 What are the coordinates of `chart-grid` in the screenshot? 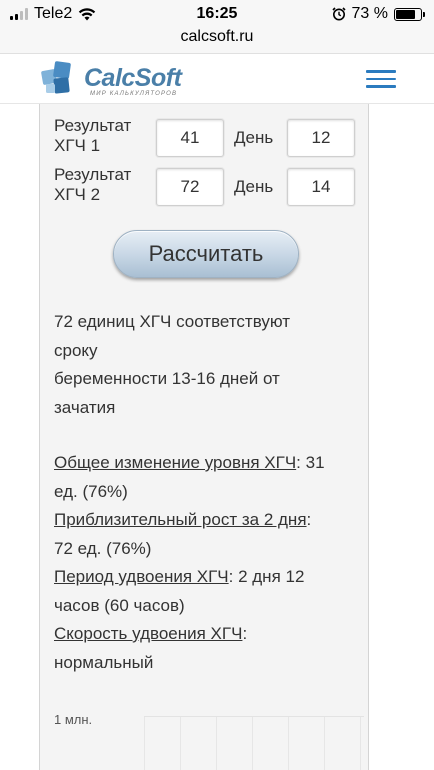 It's located at (254, 743).